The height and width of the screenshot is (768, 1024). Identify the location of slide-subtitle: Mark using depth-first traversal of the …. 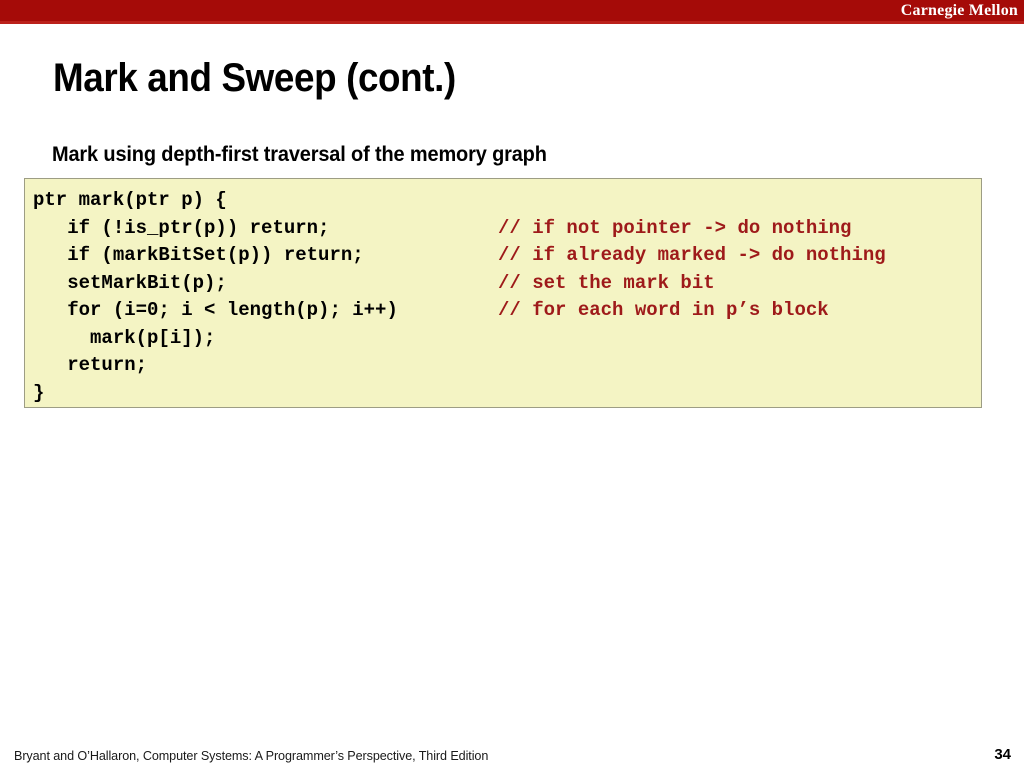
(299, 154).